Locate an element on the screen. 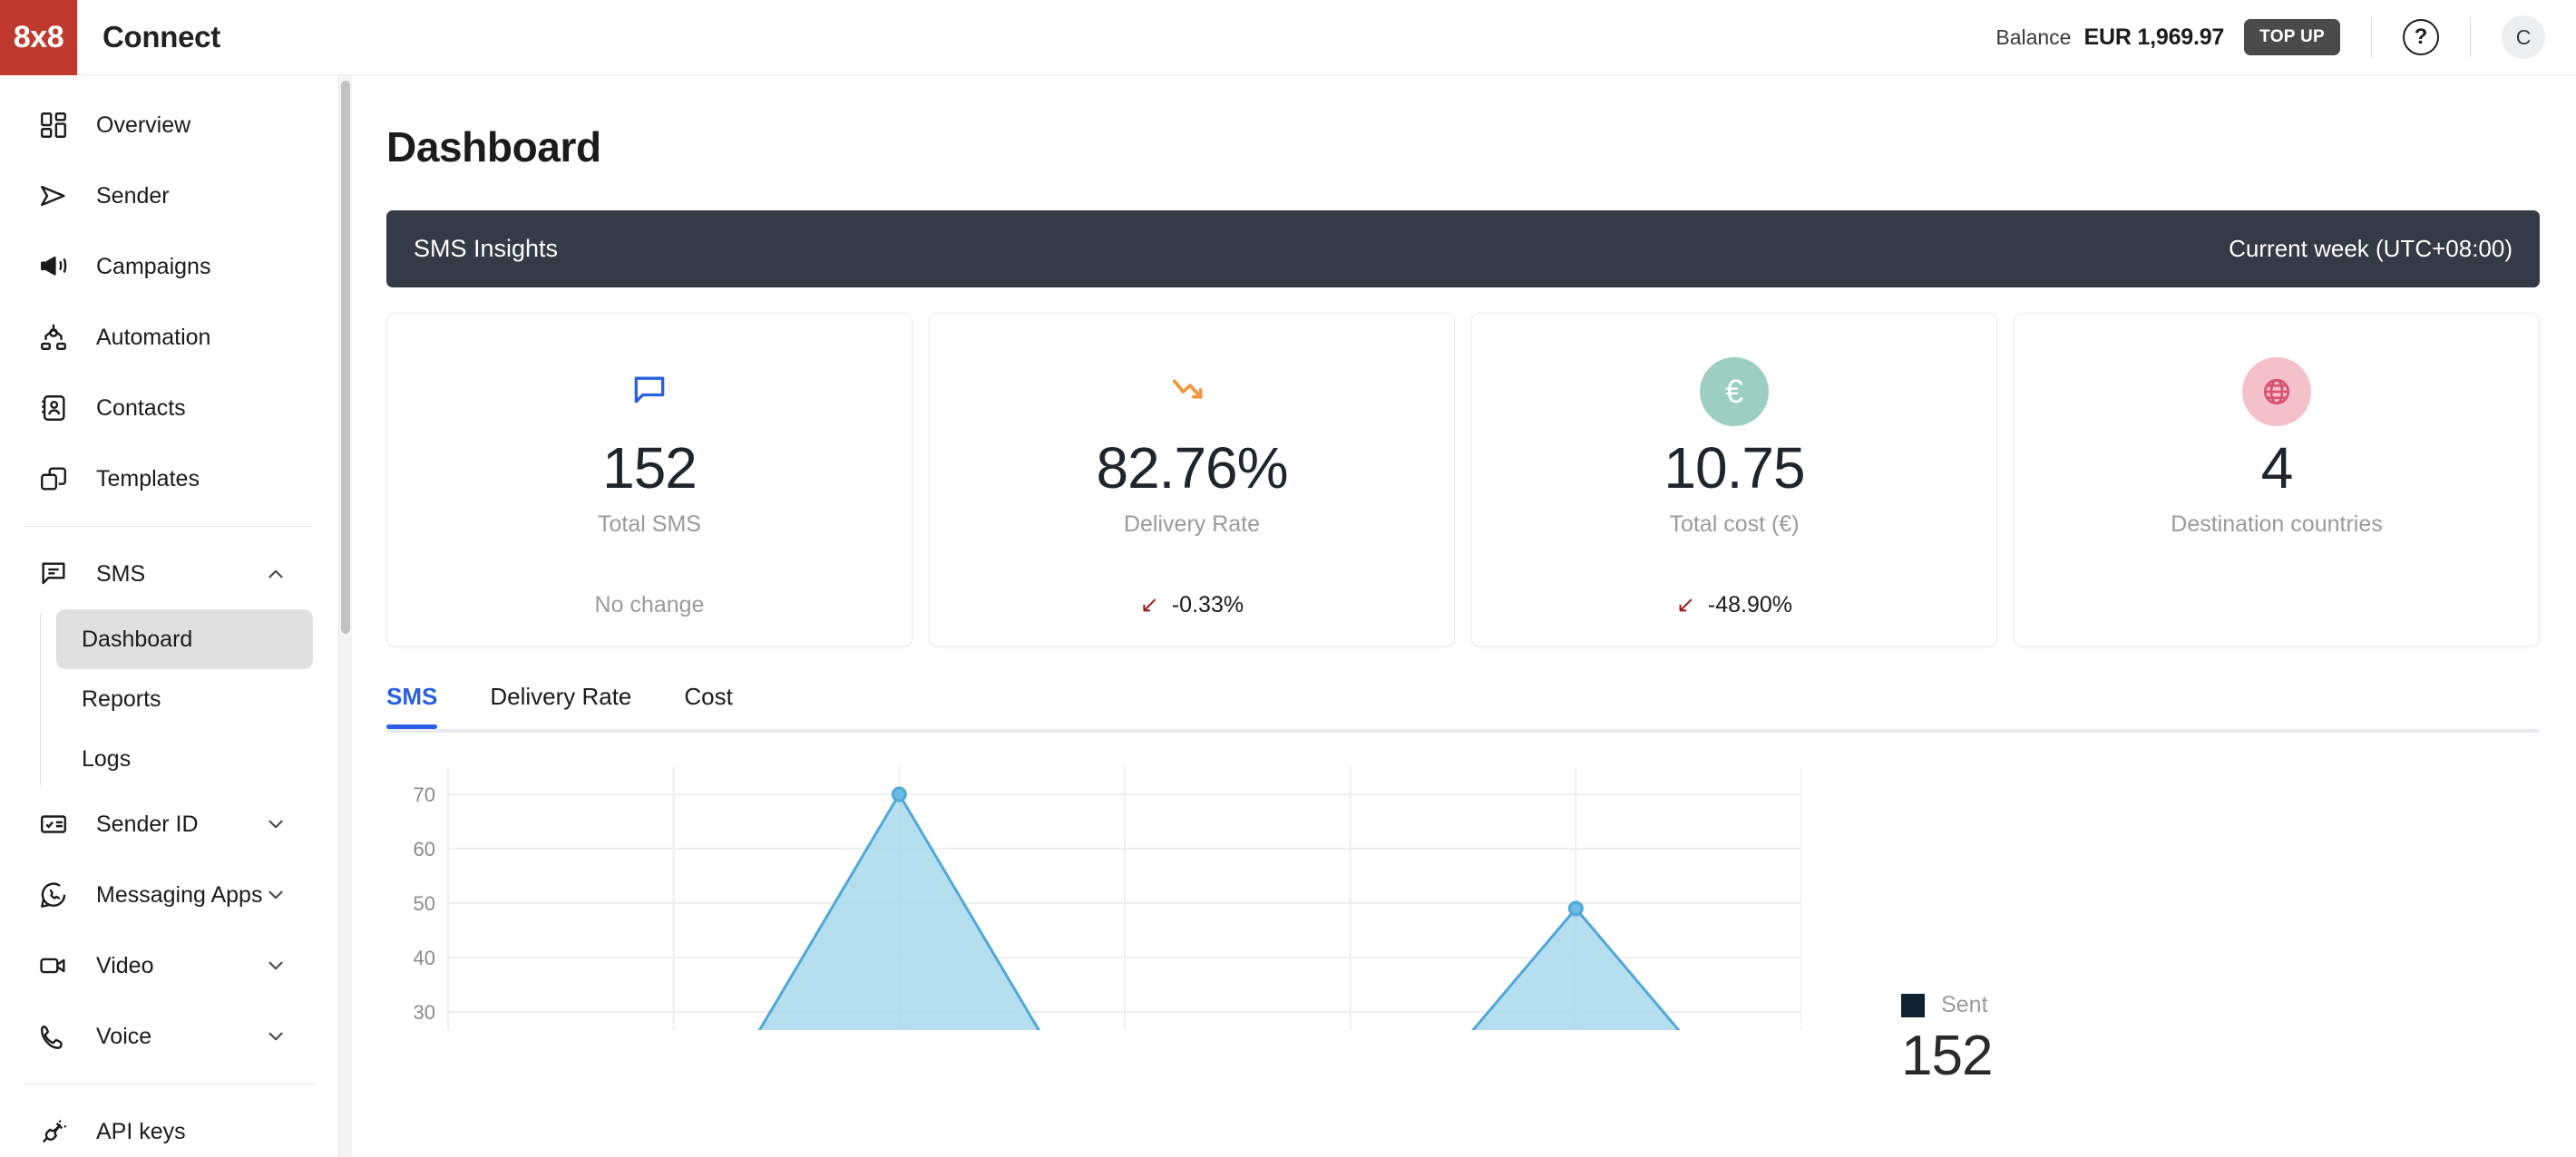 This screenshot has height=1157, width=2576. sidebar-item-label: Templates is located at coordinates (148, 478).